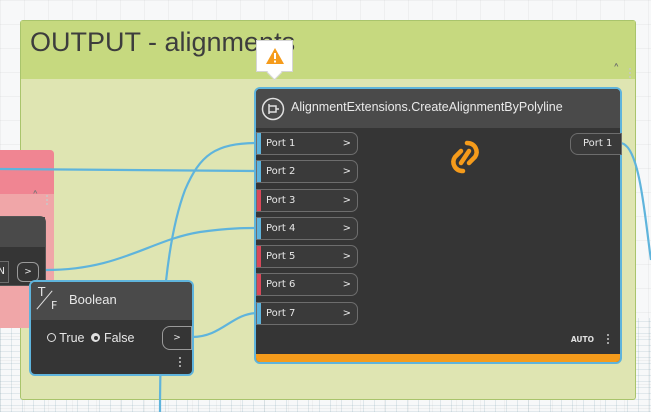 The image size is (651, 412). Describe the element at coordinates (307, 284) in the screenshot. I see `input-port-6: Port 6 >` at that location.